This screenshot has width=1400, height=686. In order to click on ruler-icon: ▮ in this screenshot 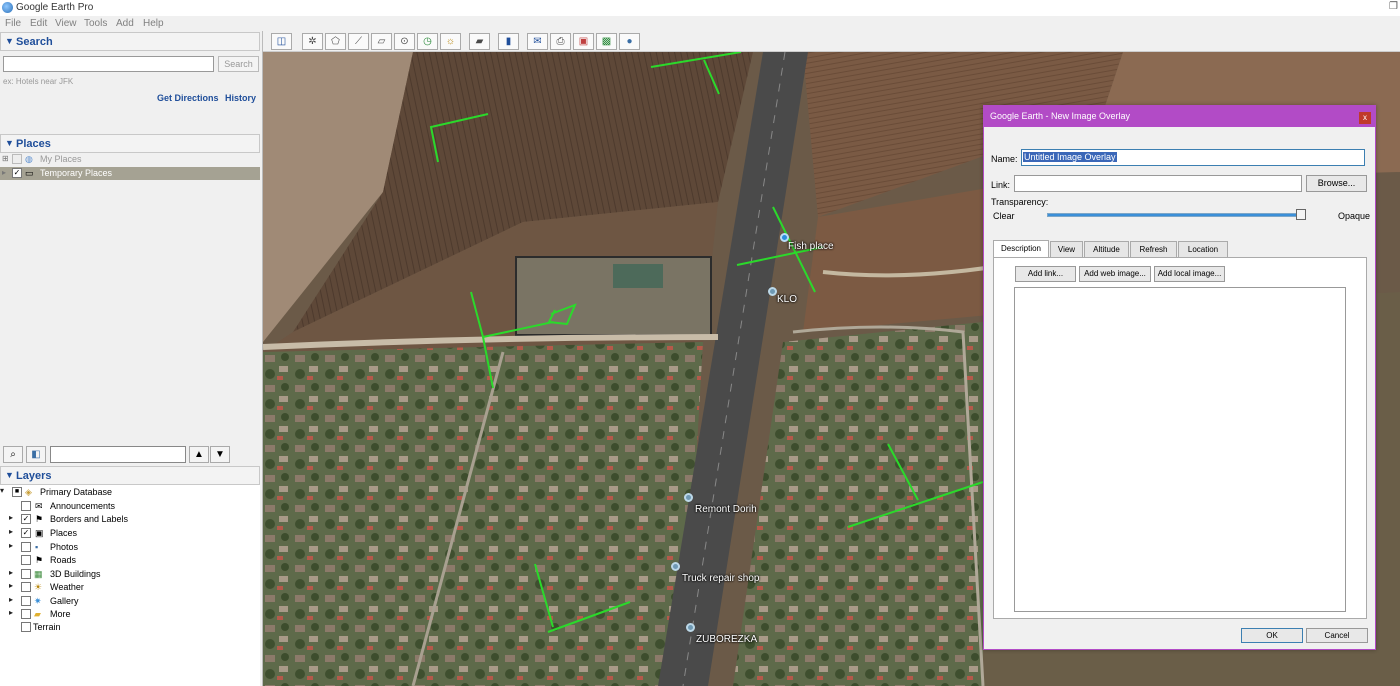, I will do `click(508, 41)`.